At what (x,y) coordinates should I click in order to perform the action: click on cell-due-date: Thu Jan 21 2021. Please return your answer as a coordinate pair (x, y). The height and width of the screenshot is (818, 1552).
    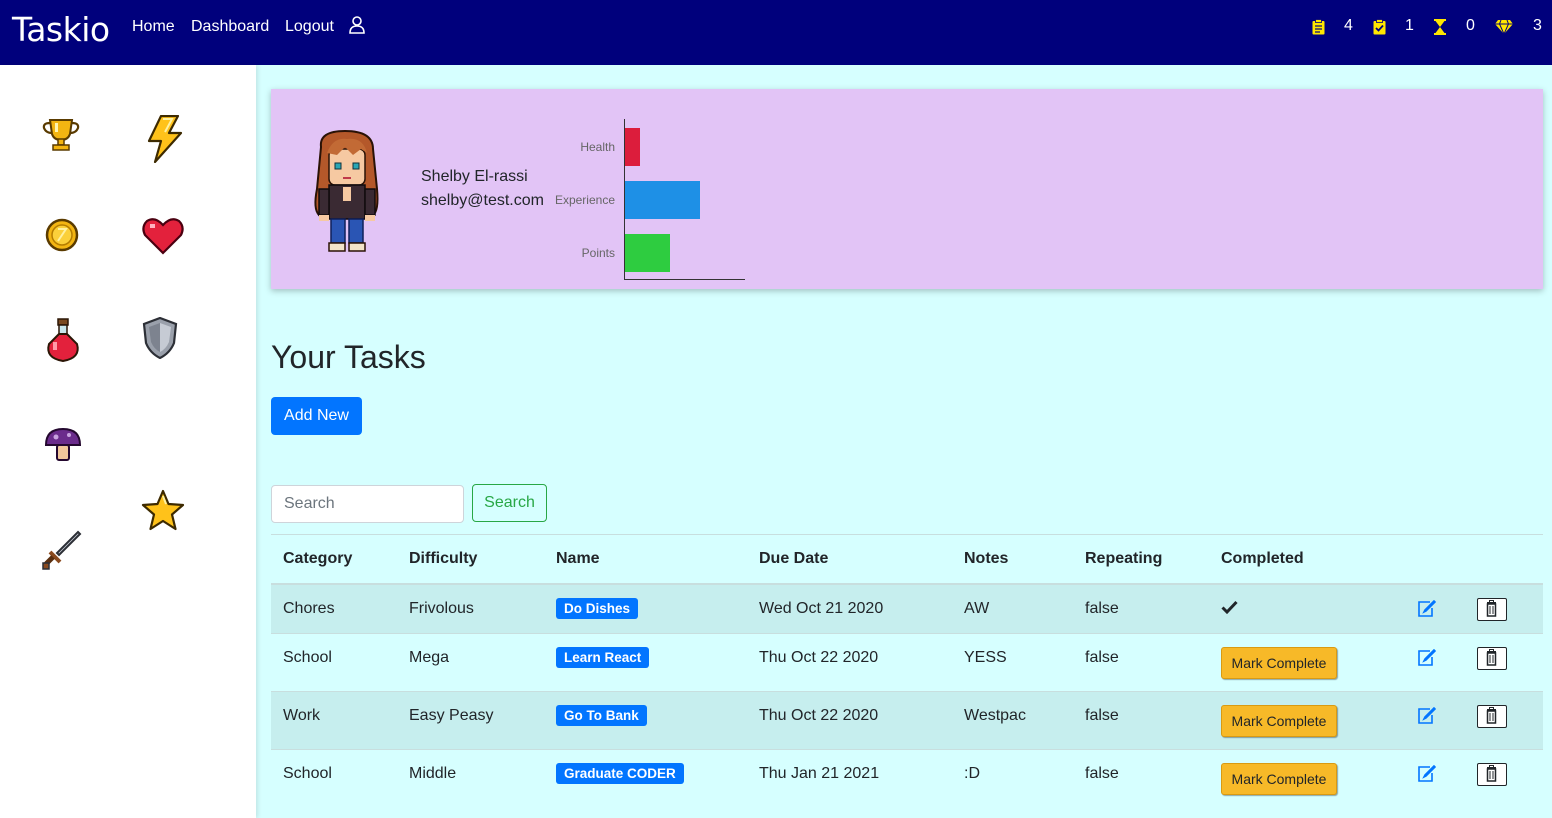
    Looking at the image, I should click on (819, 773).